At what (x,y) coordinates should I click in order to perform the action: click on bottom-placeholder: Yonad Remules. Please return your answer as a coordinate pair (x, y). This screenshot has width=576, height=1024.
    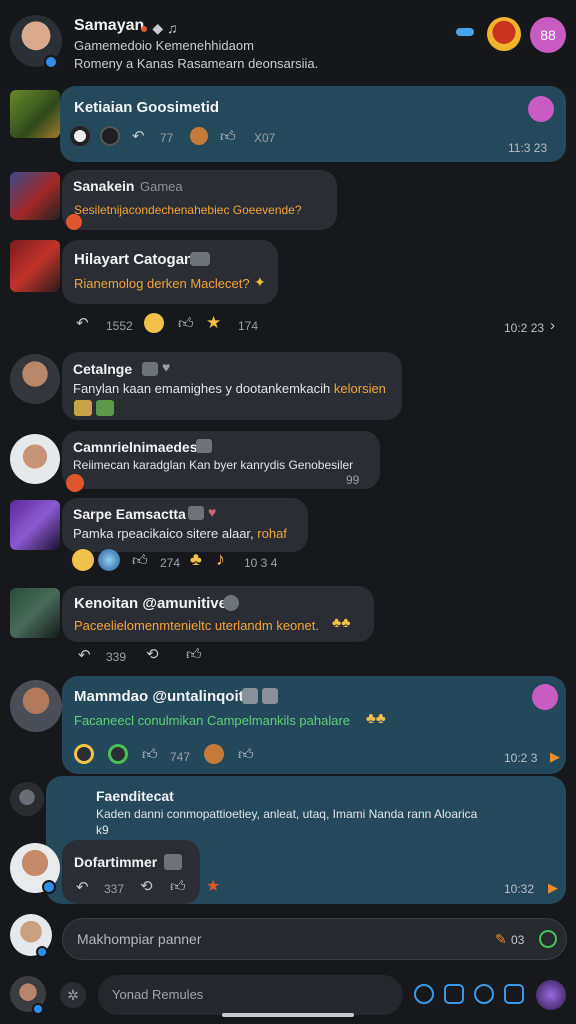
    Looking at the image, I should click on (158, 994).